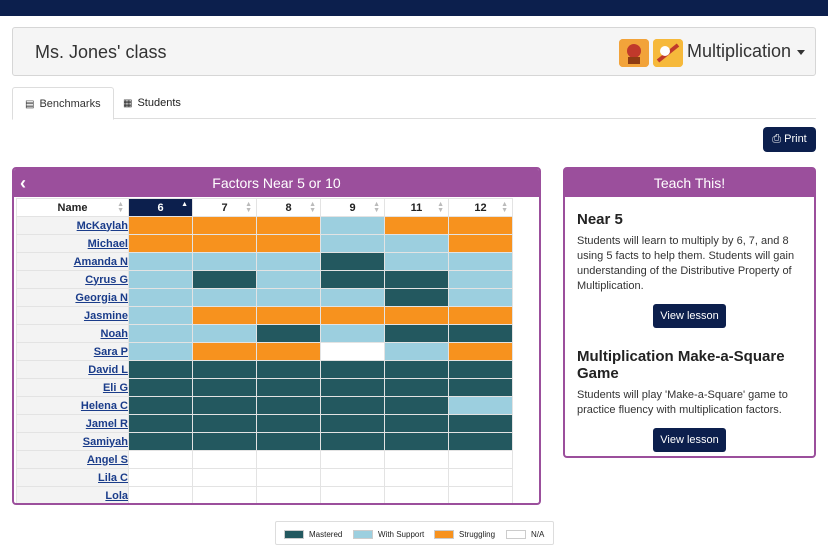 The height and width of the screenshot is (552, 828). What do you see at coordinates (416, 207) in the screenshot?
I see `column-header-11: 11 ▲ ▼` at bounding box center [416, 207].